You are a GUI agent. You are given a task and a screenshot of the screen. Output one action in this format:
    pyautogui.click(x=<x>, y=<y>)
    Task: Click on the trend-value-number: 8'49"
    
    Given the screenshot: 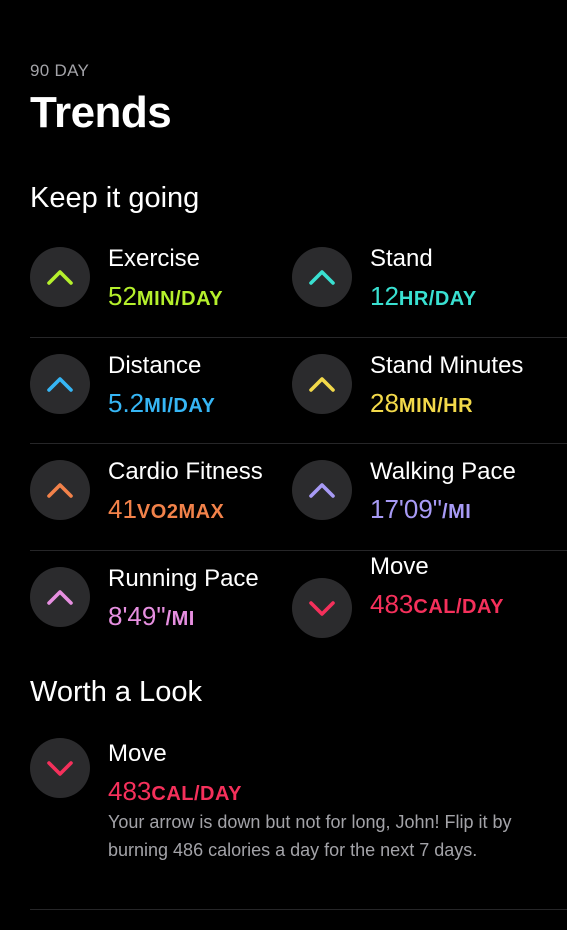 What is the action you would take?
    pyautogui.click(x=137, y=615)
    